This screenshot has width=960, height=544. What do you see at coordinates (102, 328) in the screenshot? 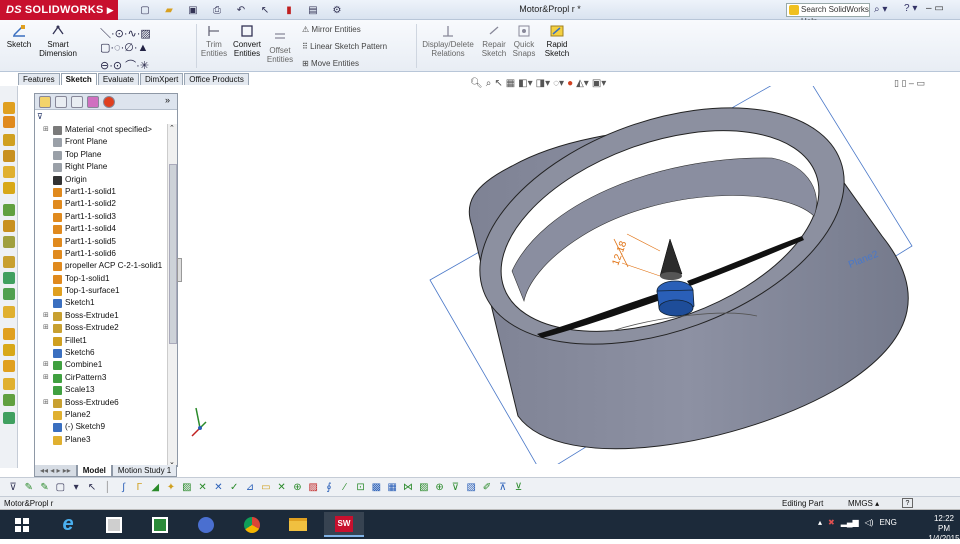
I see `tree-item: ⊞ Boss-Extrude2` at bounding box center [102, 328].